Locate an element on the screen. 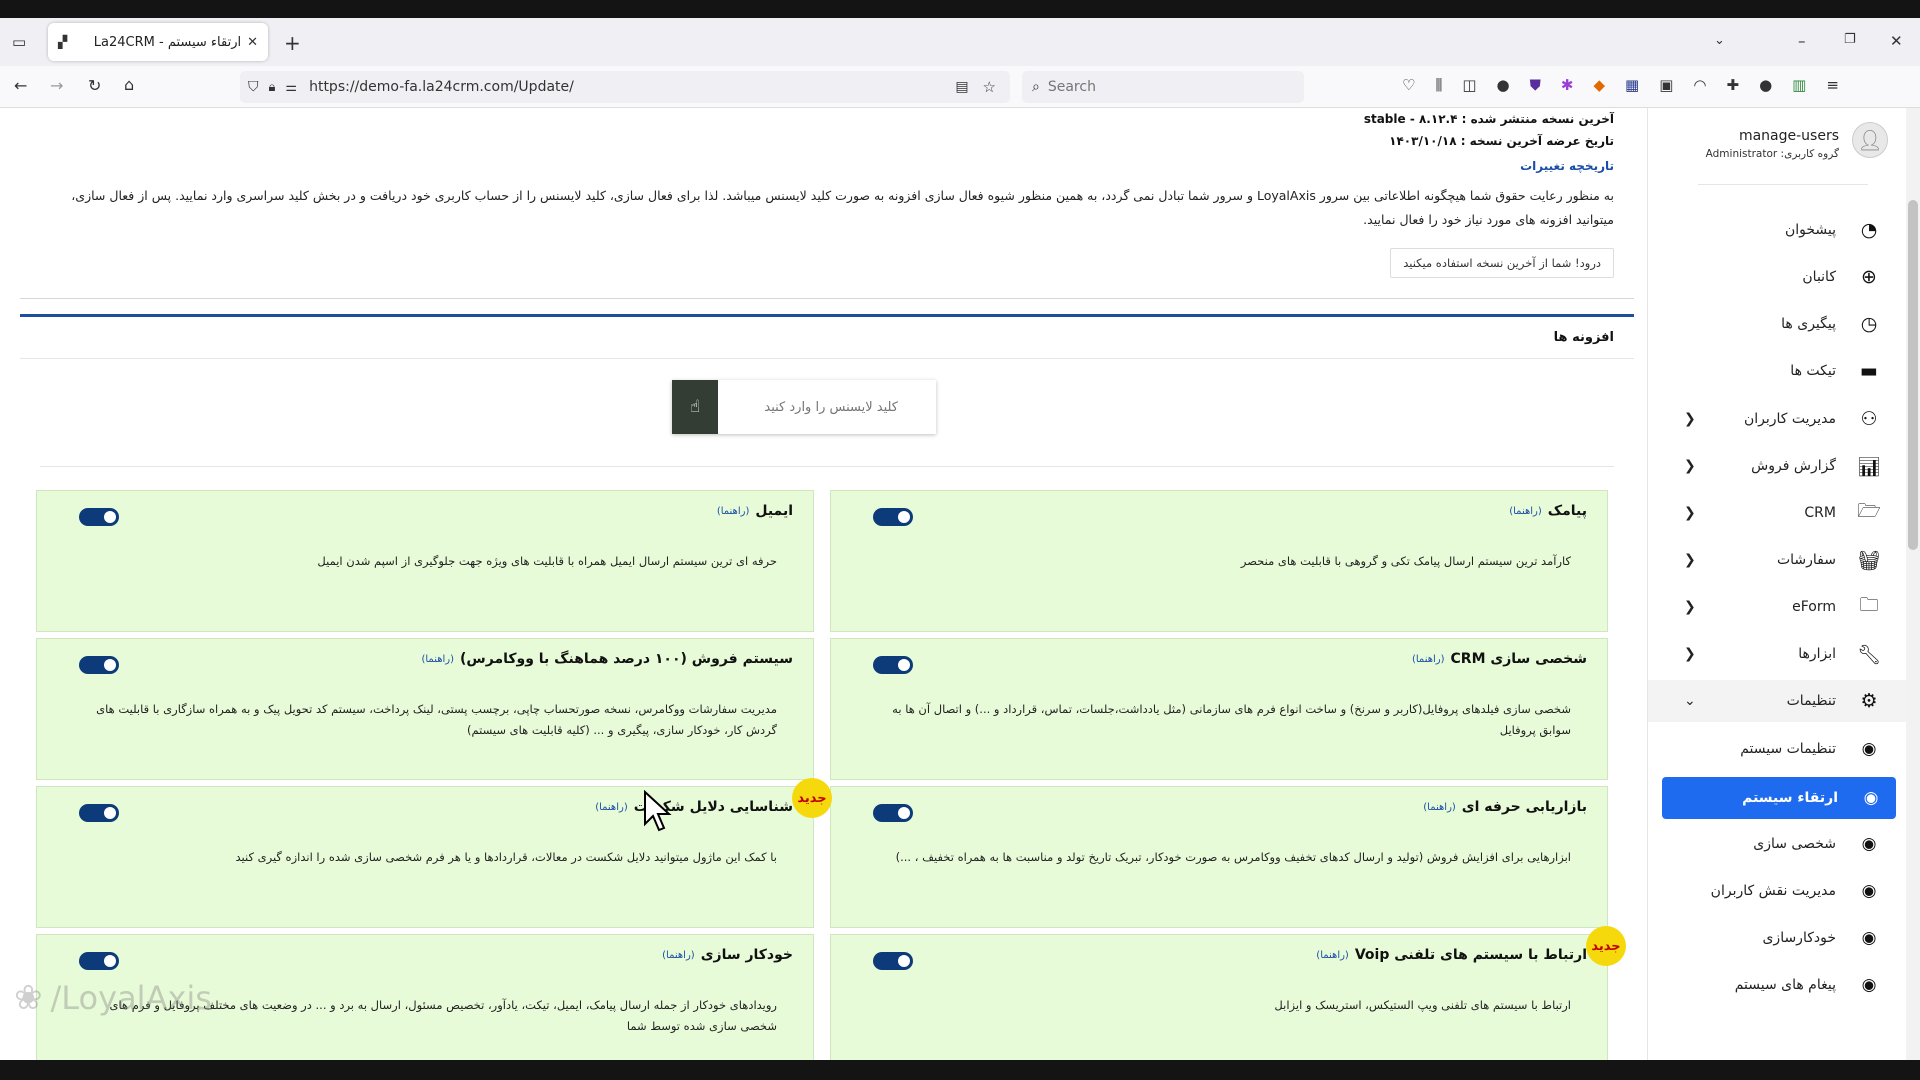  close-window-icon: ✕ is located at coordinates (1896, 41).